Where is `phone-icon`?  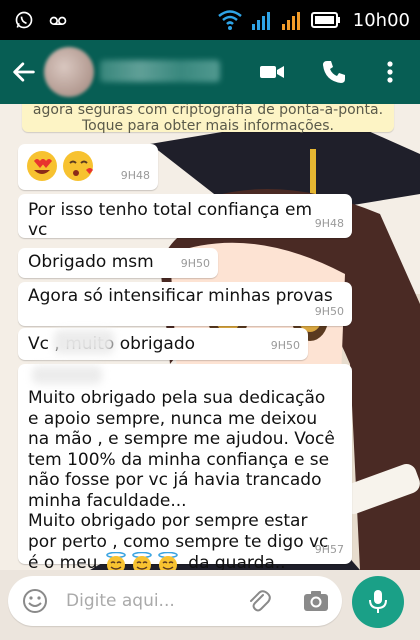
phone-icon is located at coordinates (334, 72).